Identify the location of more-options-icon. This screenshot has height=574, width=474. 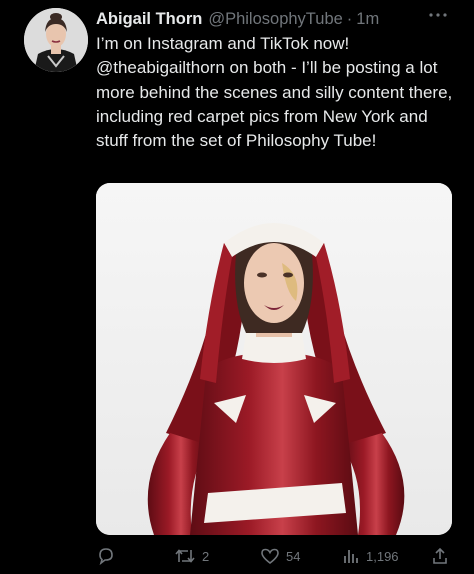
(438, 15).